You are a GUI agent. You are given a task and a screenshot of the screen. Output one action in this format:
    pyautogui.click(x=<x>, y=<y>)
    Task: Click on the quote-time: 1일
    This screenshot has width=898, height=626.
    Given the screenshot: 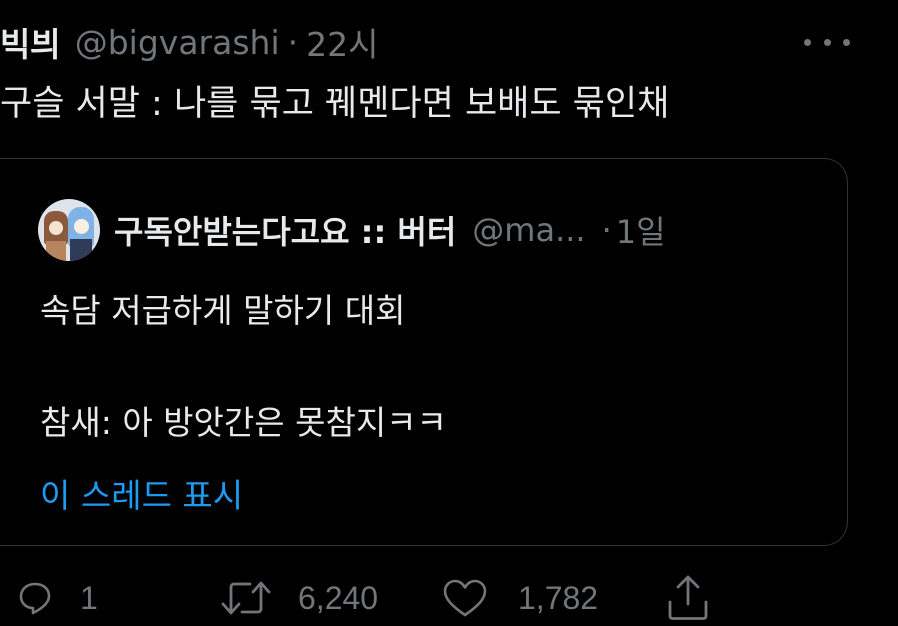 What is the action you would take?
    pyautogui.click(x=640, y=232)
    